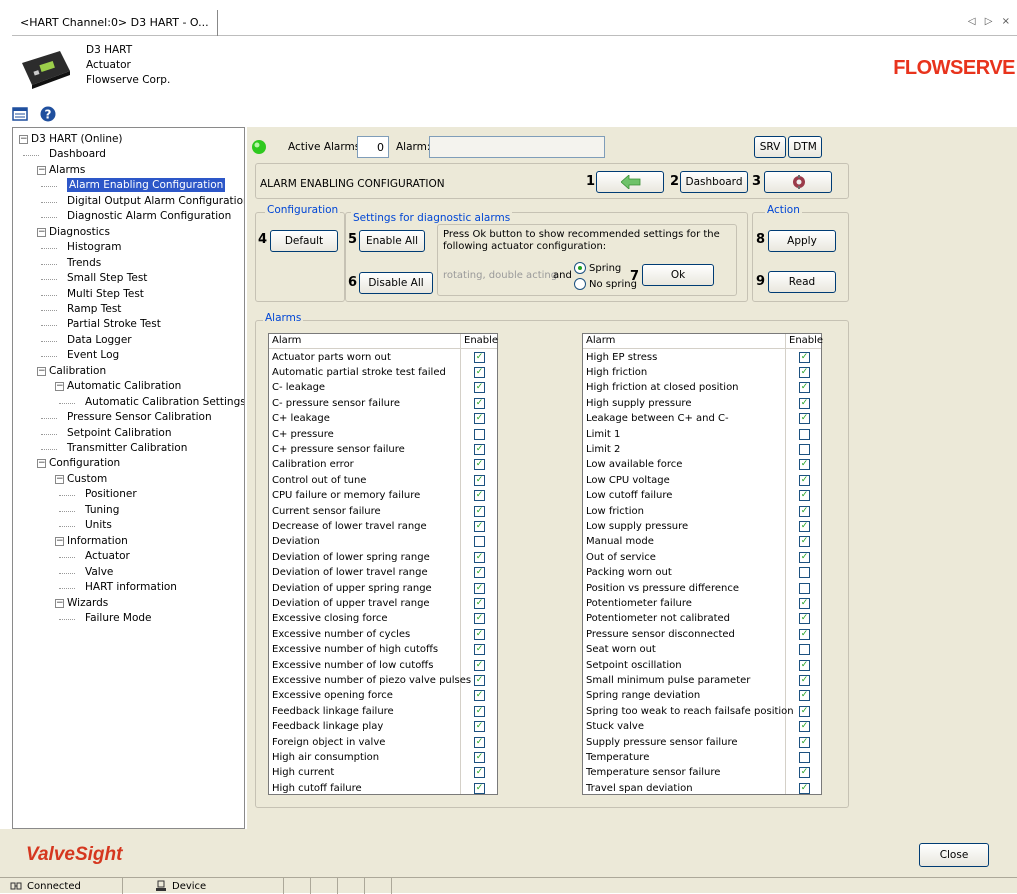  I want to click on tree-item: Small Step Test, so click(107, 278).